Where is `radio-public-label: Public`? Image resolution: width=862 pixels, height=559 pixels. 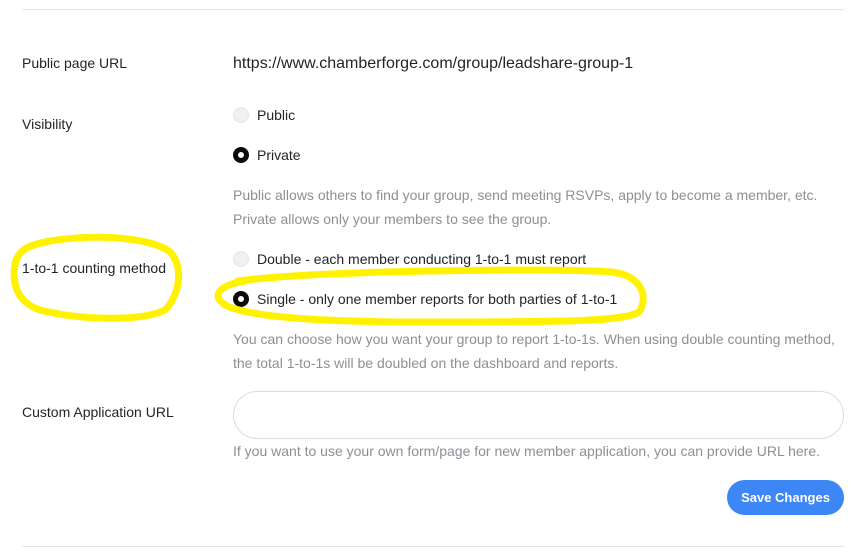
radio-public-label: Public is located at coordinates (276, 115).